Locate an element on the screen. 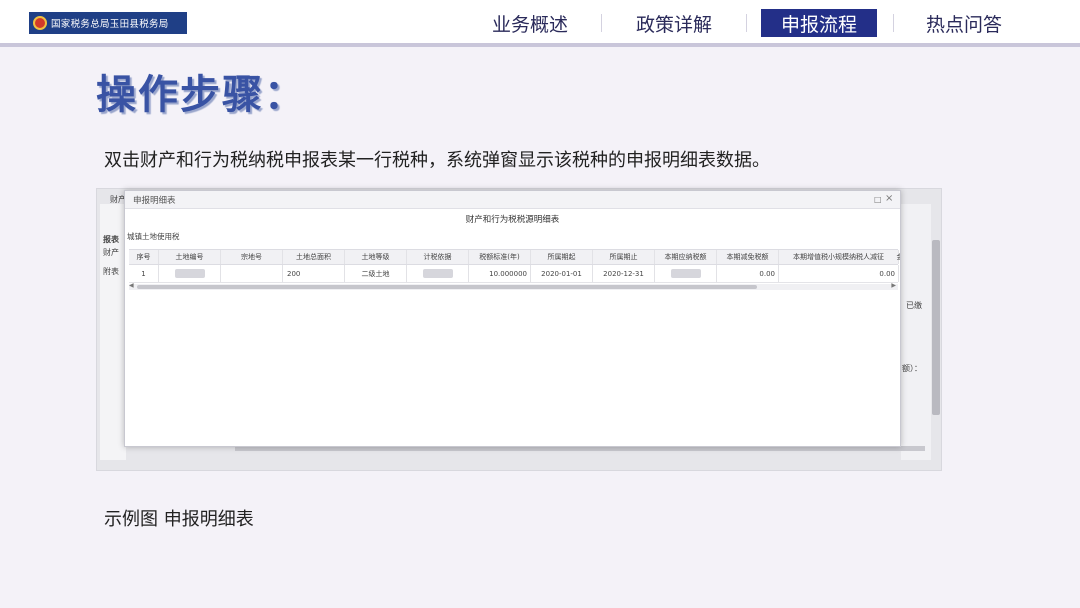 Image resolution: width=1080 pixels, height=608 pixels. background-label: 额）： is located at coordinates (912, 368).